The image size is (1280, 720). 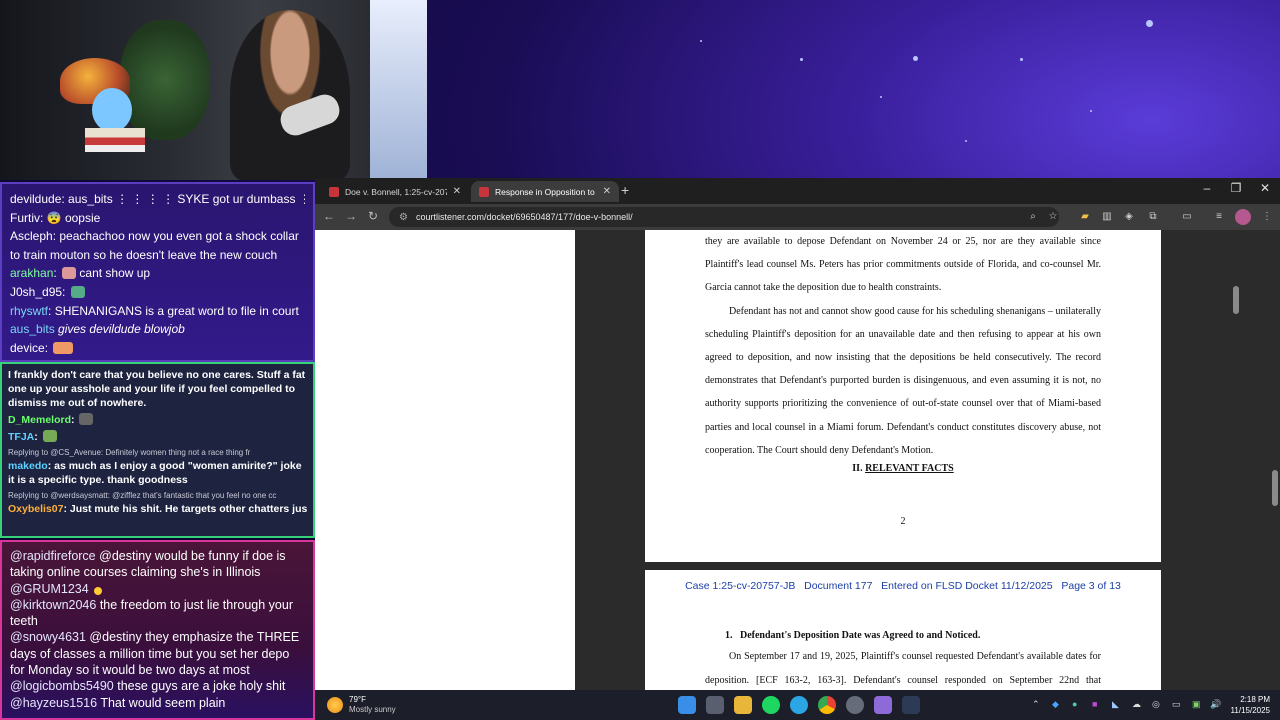 I want to click on blank-panel, so click(x=445, y=460).